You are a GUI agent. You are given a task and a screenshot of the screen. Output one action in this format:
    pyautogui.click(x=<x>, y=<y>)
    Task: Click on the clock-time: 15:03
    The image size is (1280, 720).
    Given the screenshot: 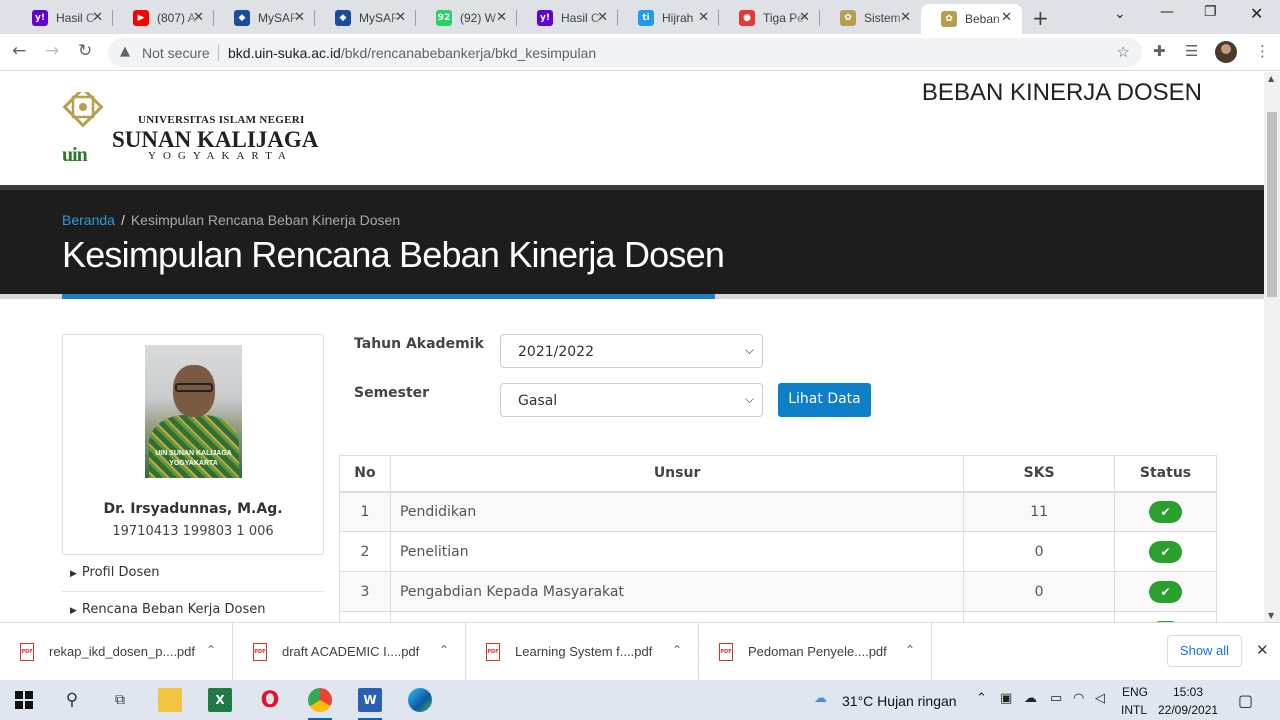 What is the action you would take?
    pyautogui.click(x=1188, y=692)
    